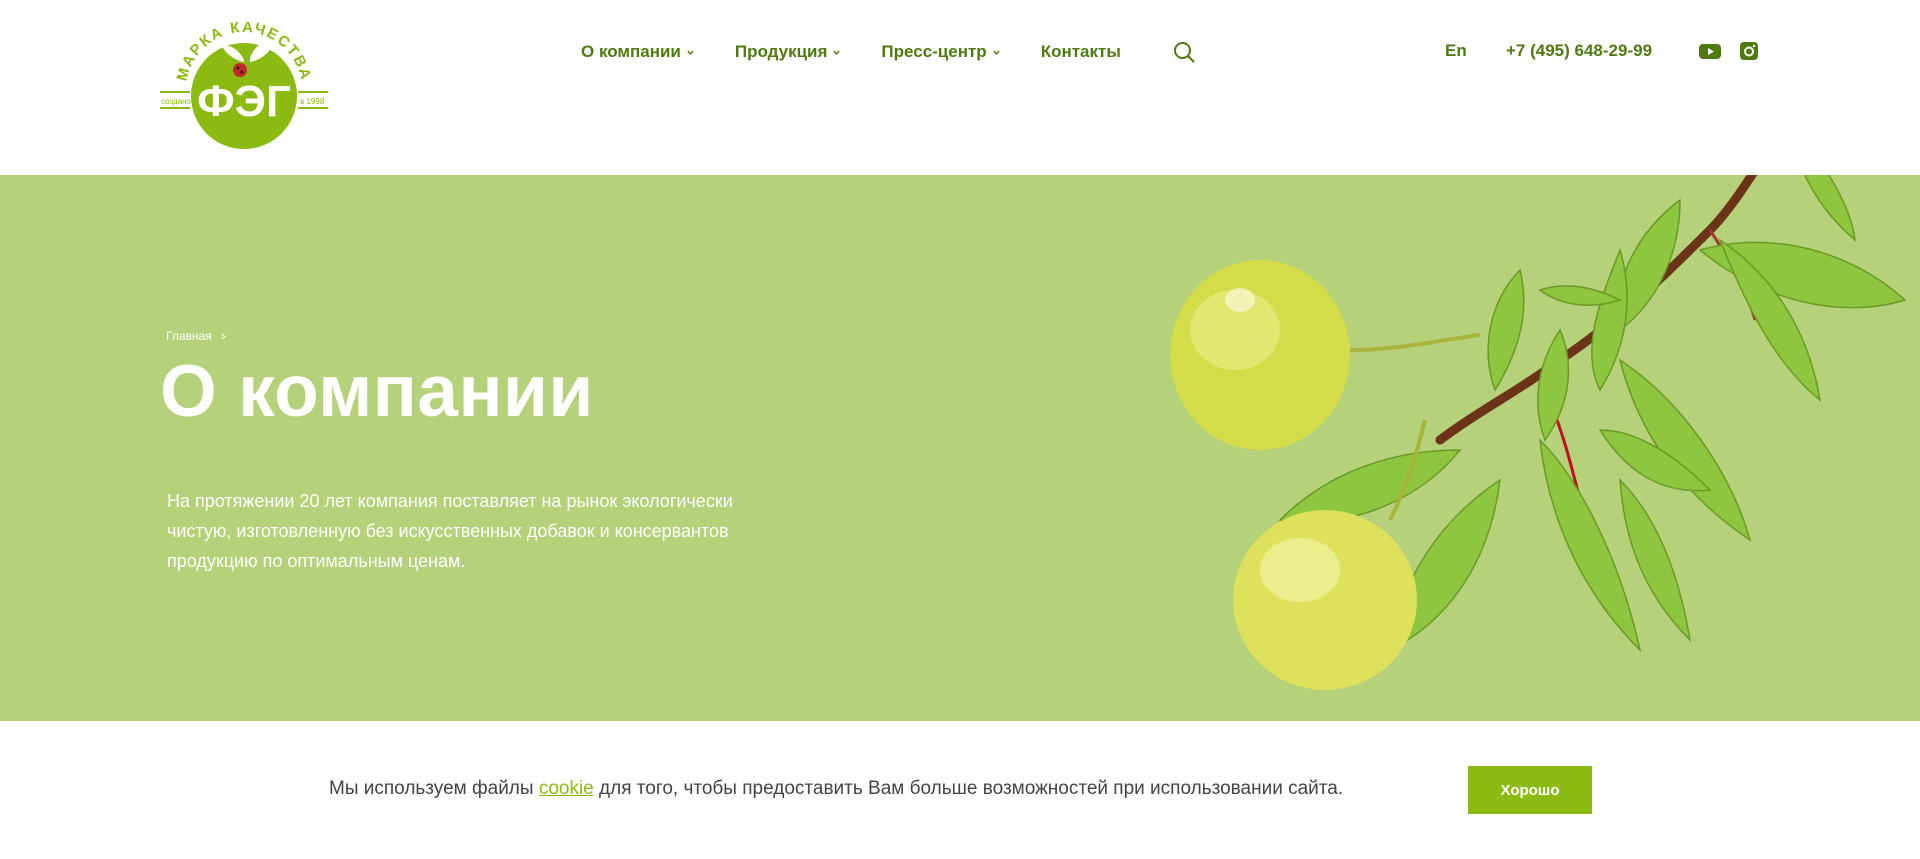 Image resolution: width=1920 pixels, height=859 pixels. I want to click on nav-item-contacts: Контакты, so click(1081, 52).